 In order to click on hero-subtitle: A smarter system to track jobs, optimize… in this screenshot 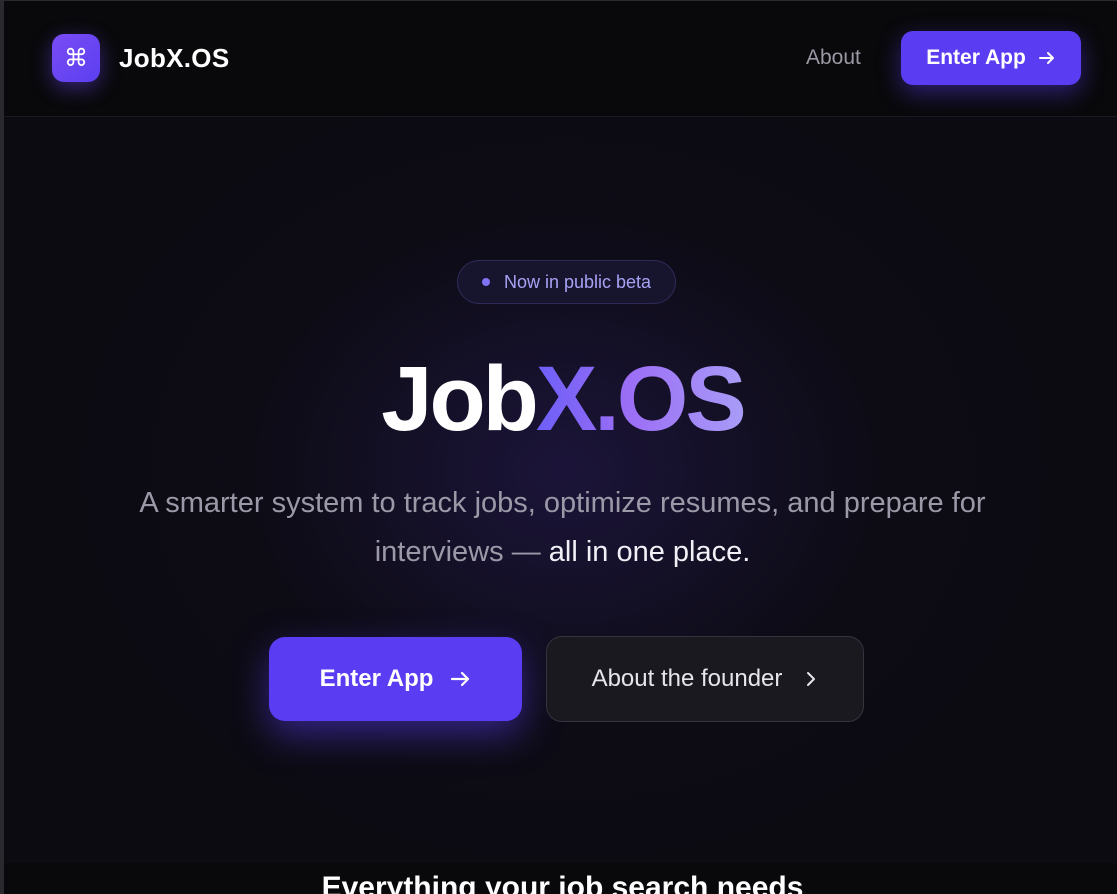, I will do `click(562, 528)`.